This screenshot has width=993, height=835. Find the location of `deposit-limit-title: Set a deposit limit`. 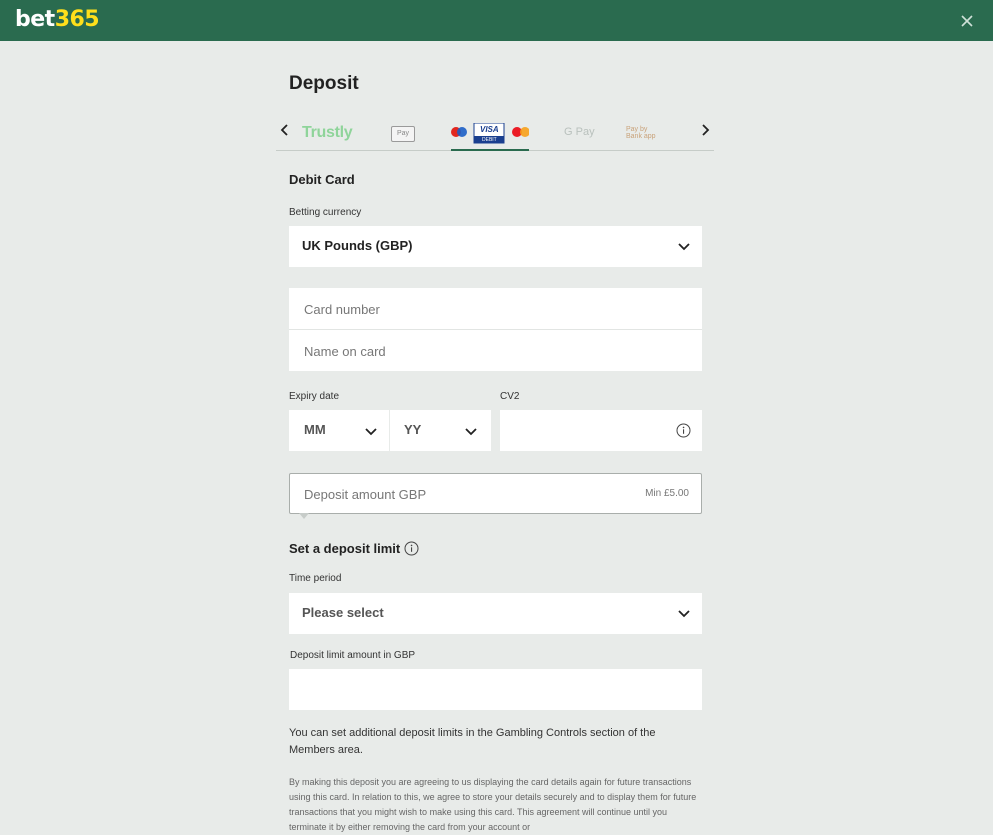

deposit-limit-title: Set a deposit limit is located at coordinates (344, 548).